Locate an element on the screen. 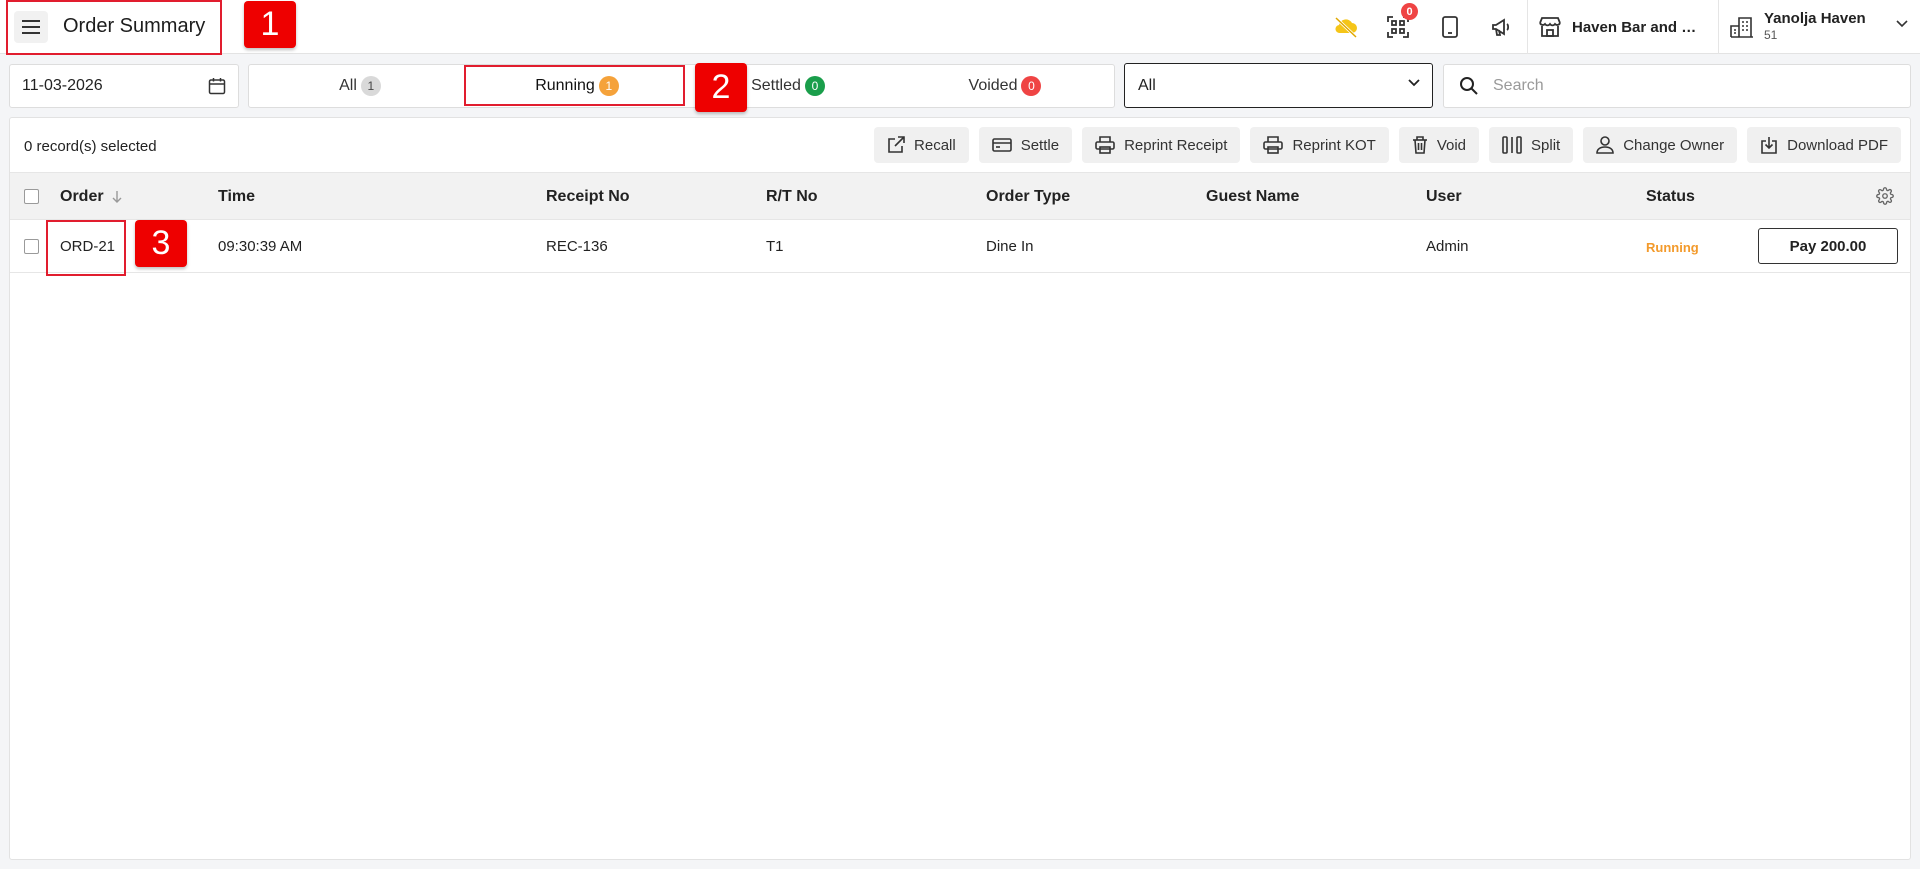  mobile-device-button is located at coordinates (1450, 27).